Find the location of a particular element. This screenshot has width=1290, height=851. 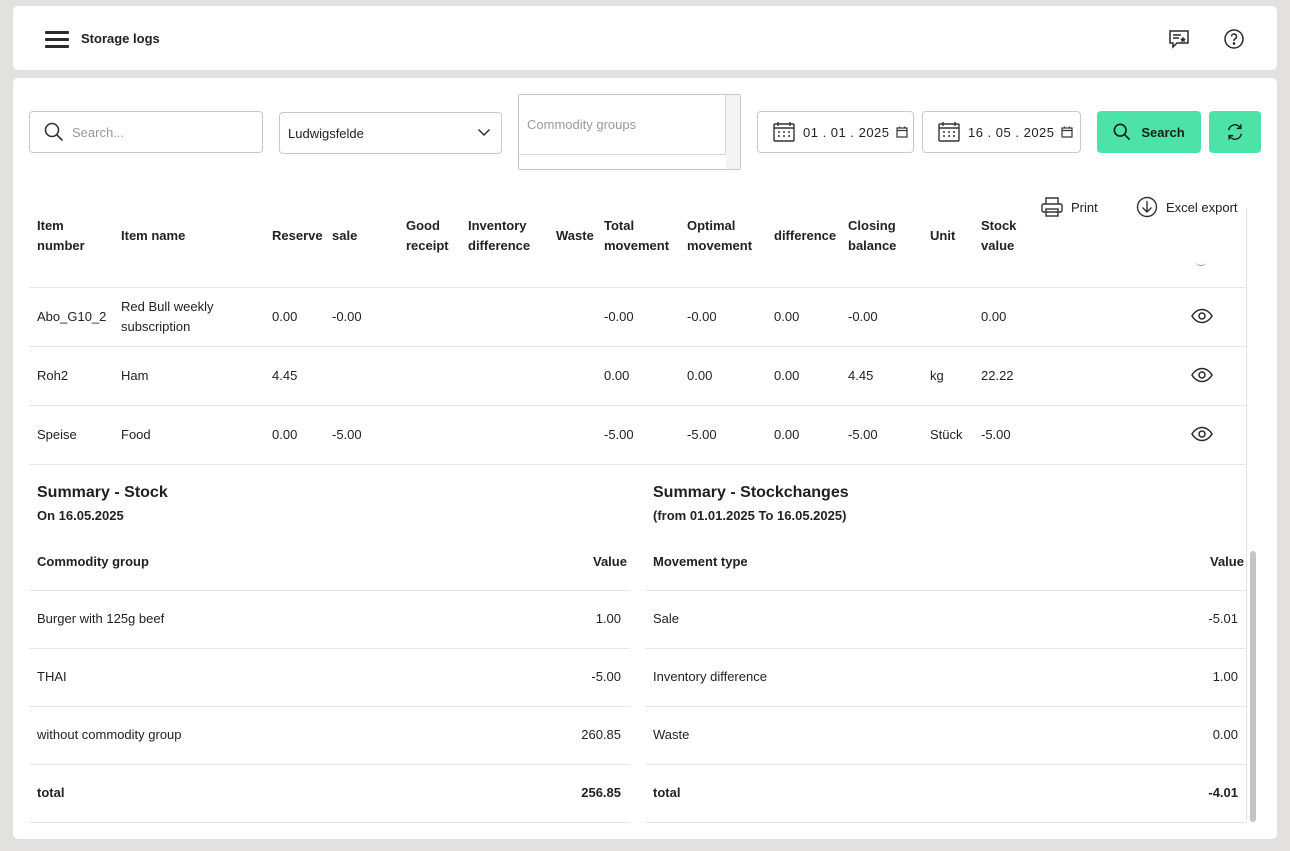

col-header-stock-value: Stock value is located at coordinates (998, 236).